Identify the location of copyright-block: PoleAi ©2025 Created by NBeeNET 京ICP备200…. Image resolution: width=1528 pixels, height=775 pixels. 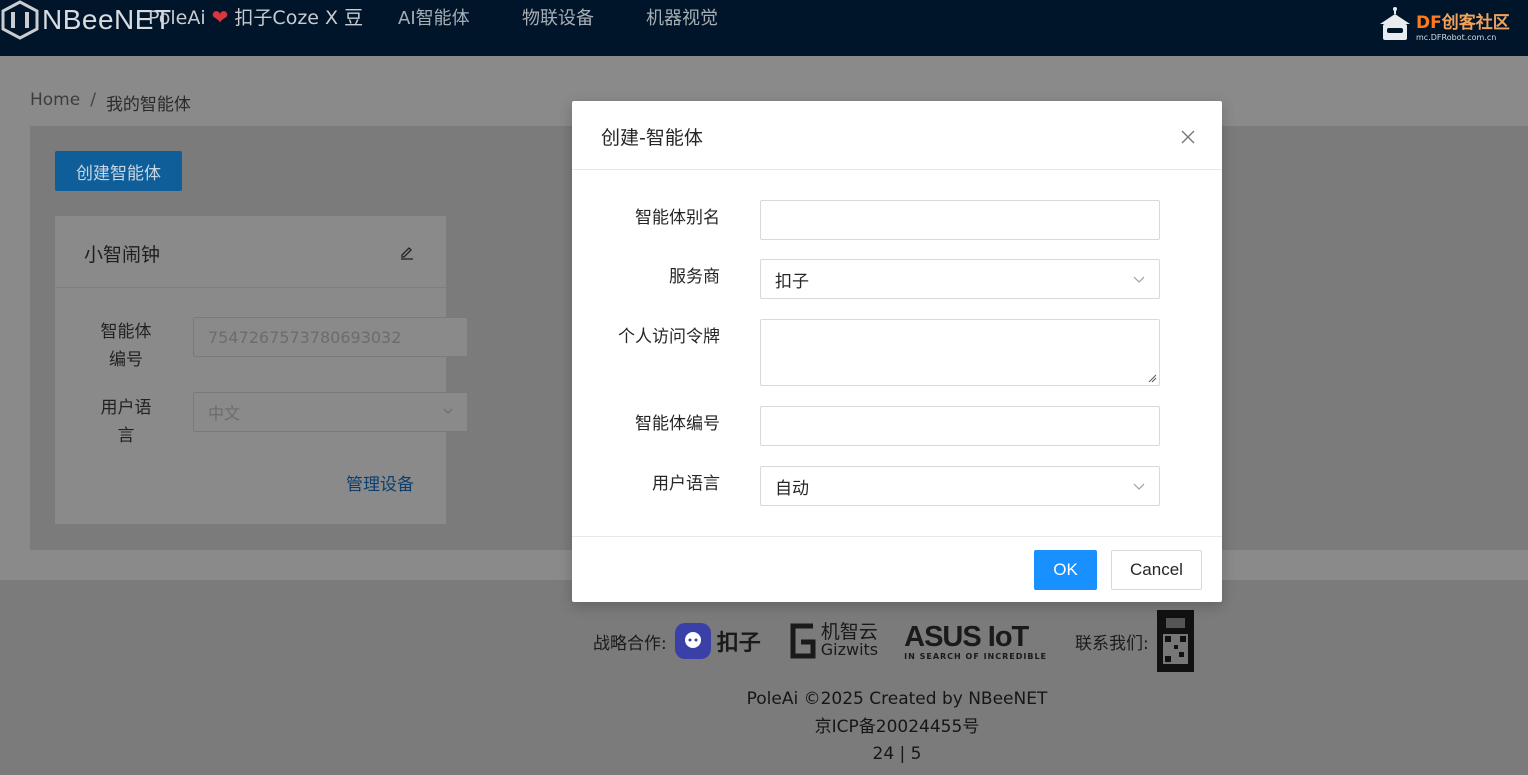
(764, 727).